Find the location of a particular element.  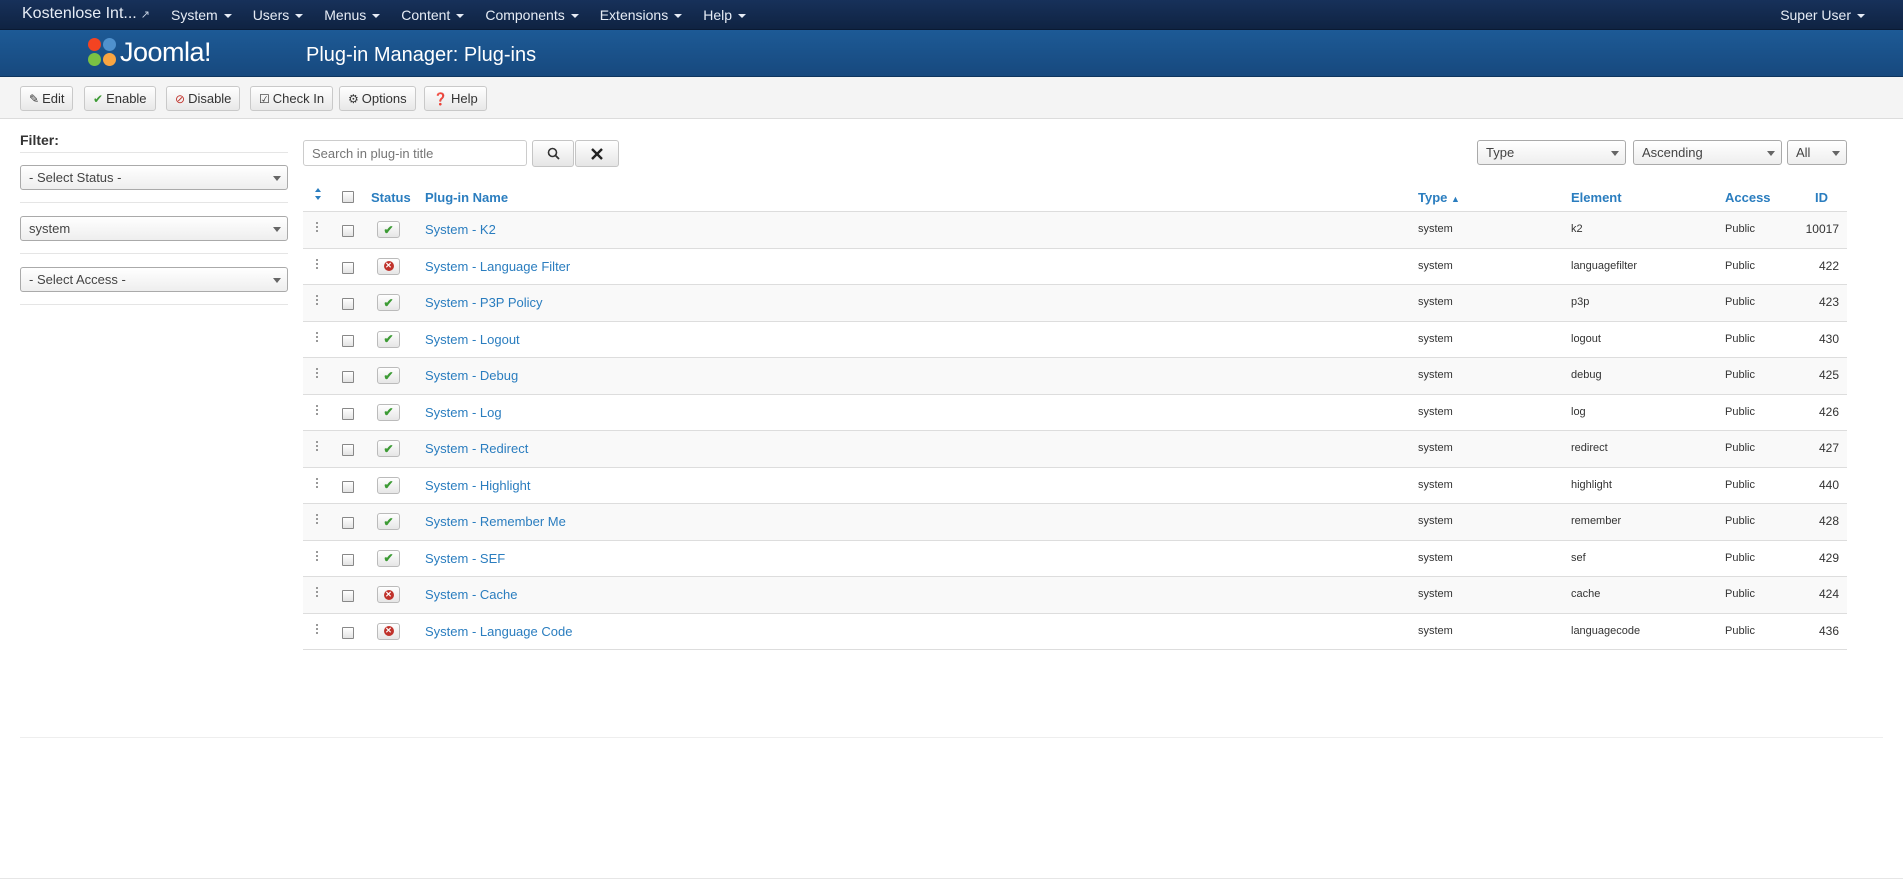

ordering-sort-icon is located at coordinates (318, 195).